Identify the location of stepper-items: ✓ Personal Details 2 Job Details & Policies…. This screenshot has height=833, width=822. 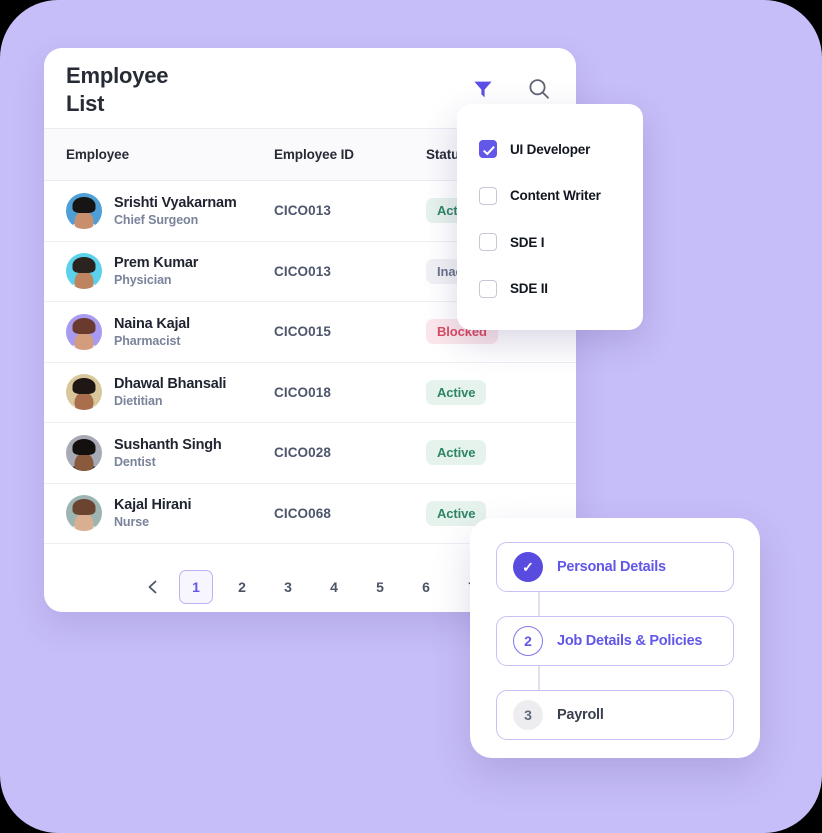
(615, 641).